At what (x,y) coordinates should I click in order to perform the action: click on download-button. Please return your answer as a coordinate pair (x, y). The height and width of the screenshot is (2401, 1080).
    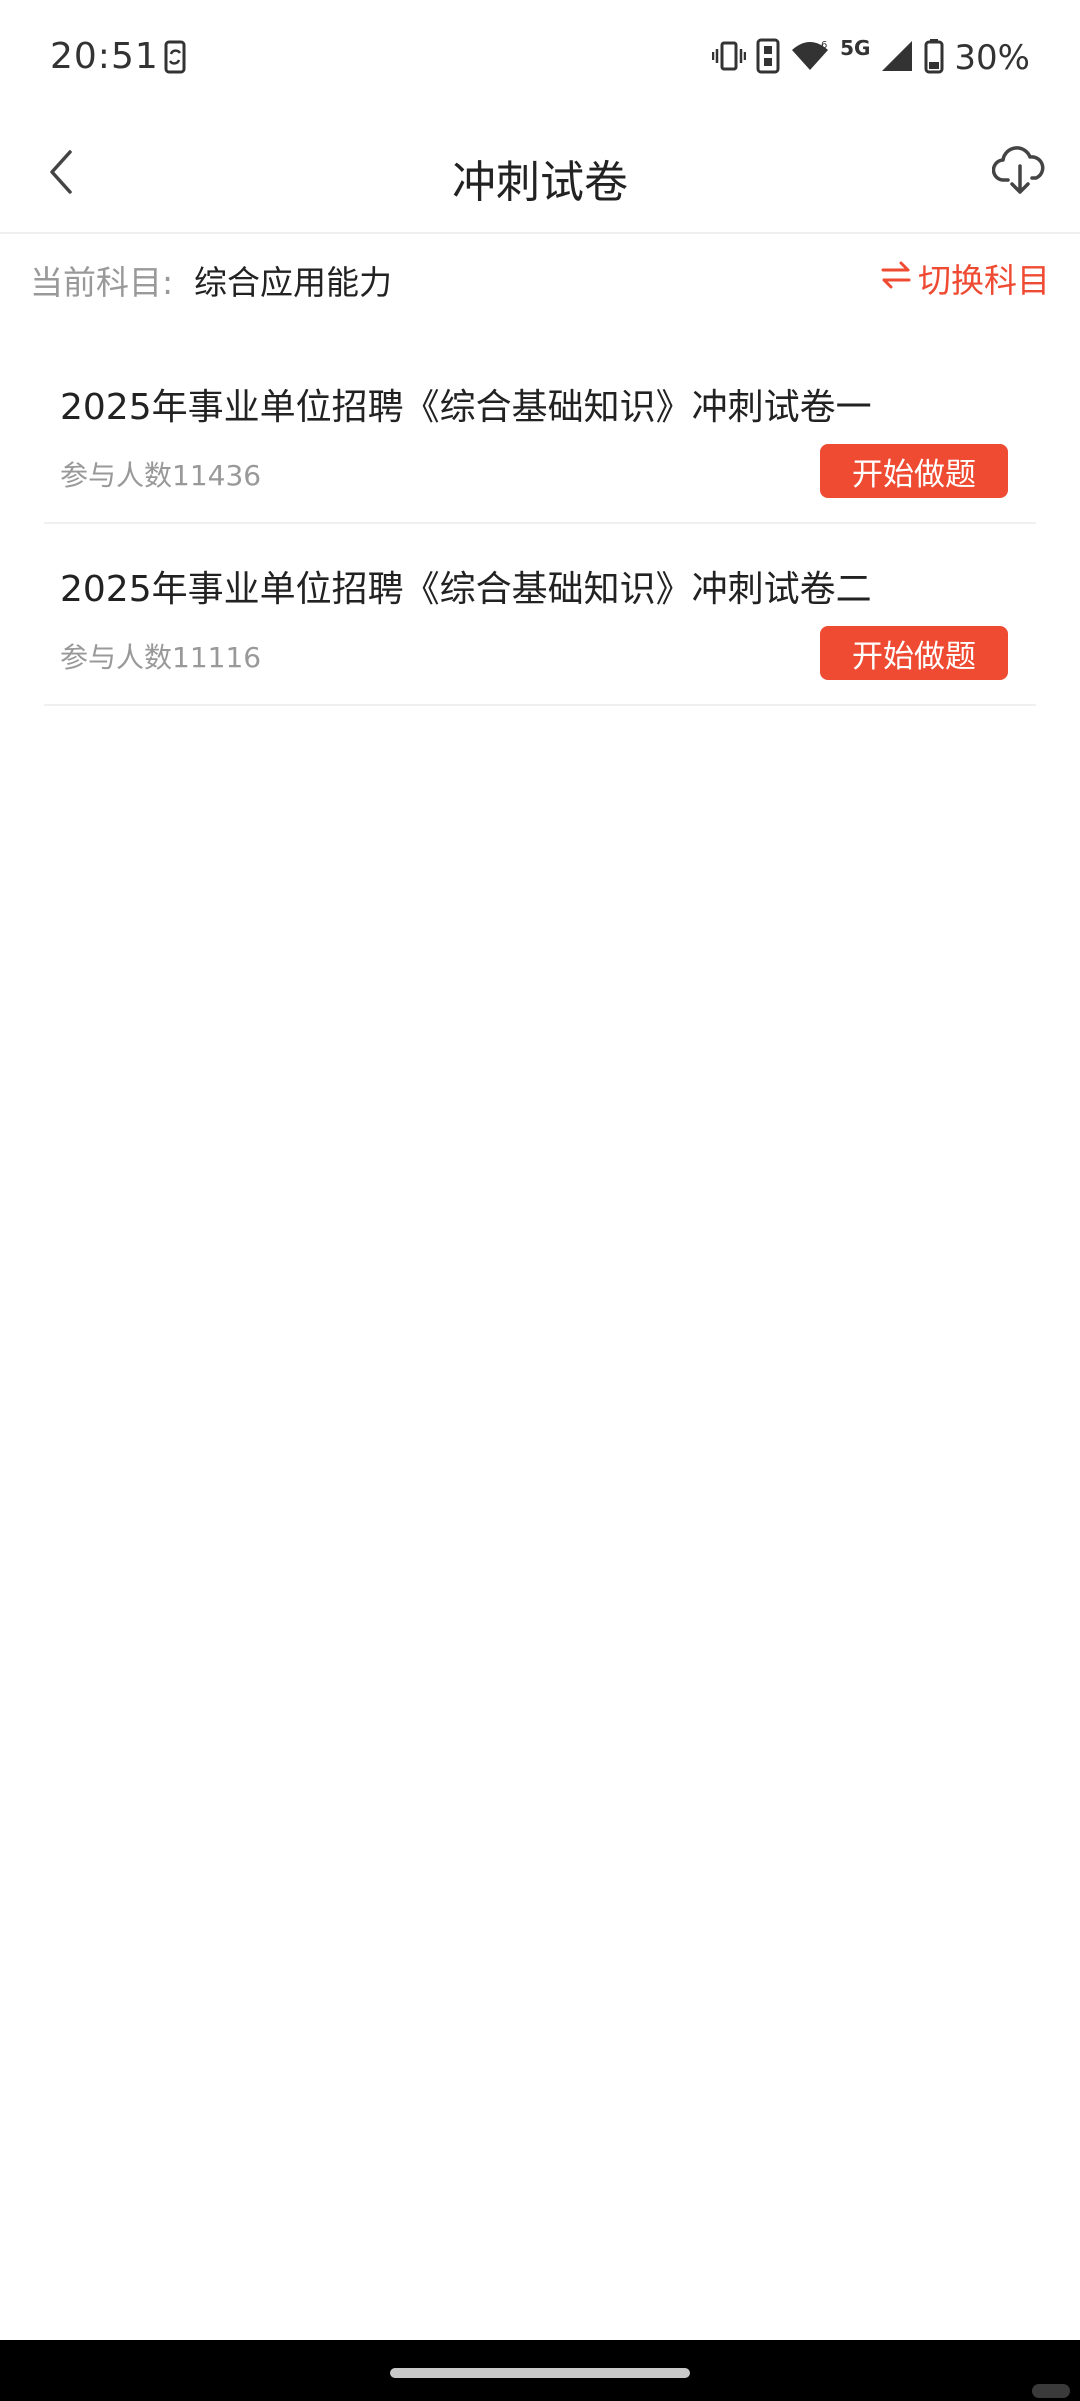
    Looking at the image, I should click on (1020, 172).